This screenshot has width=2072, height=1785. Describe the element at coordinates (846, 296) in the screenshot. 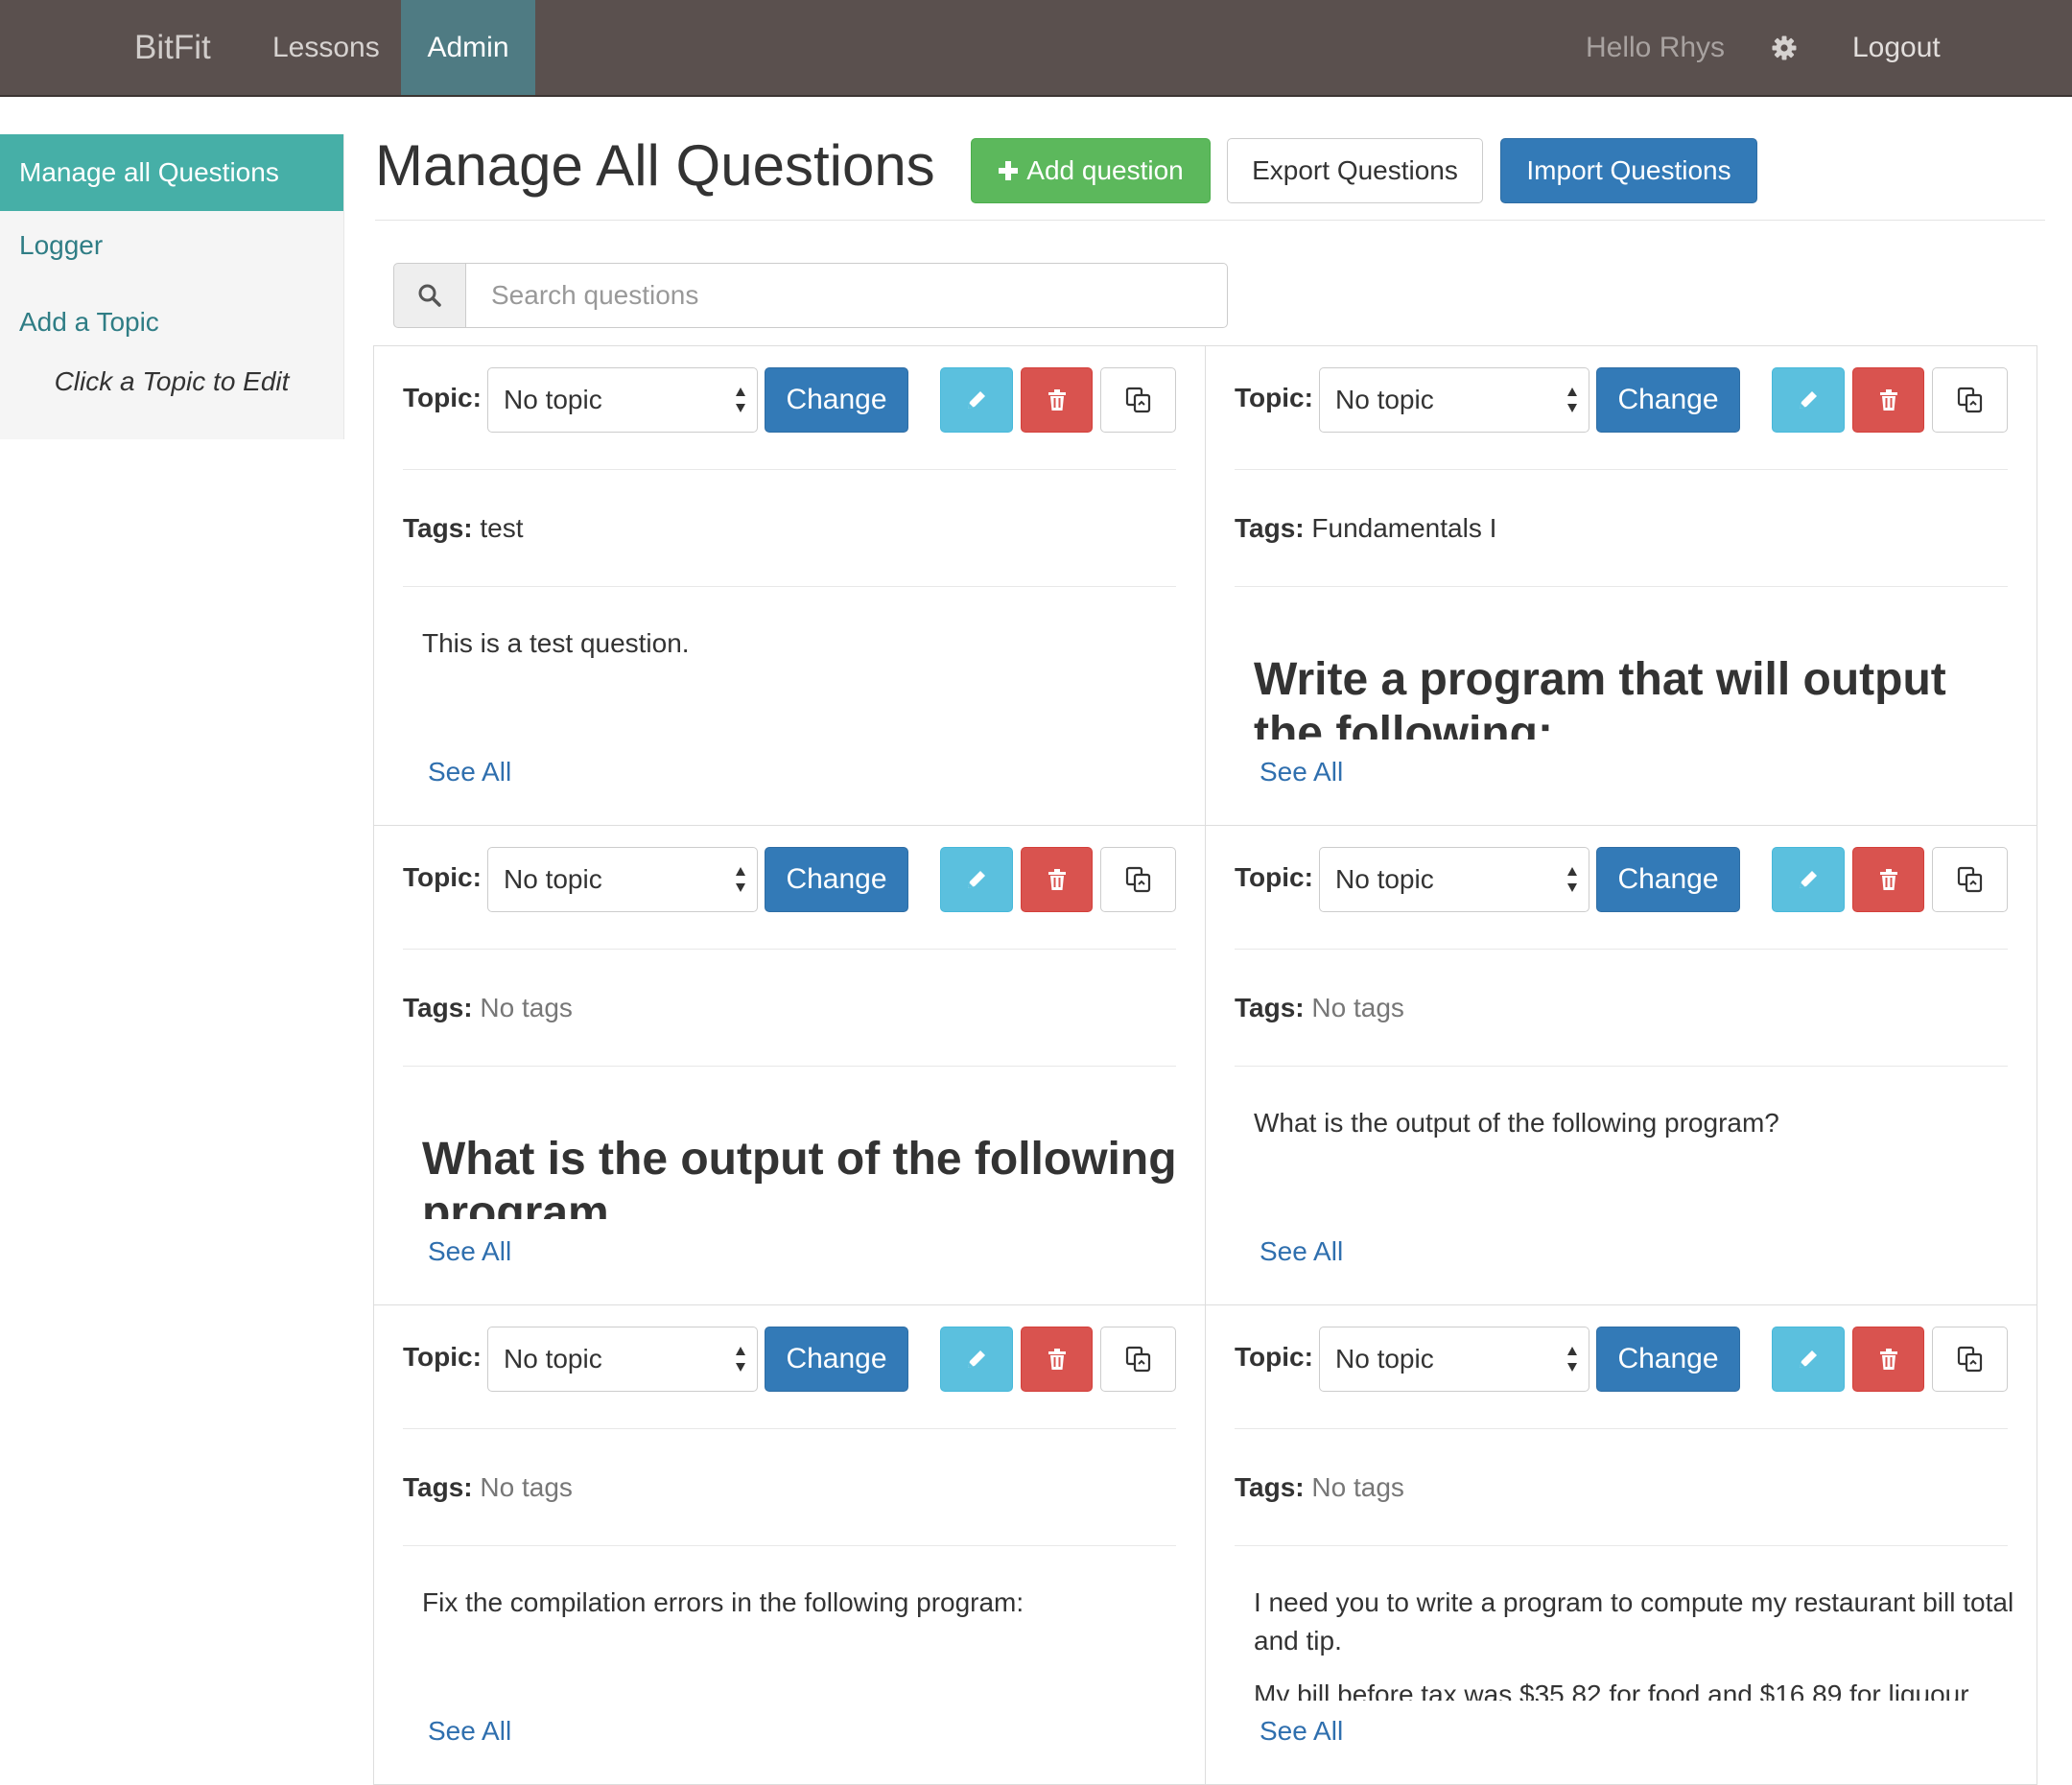

I see `search-input` at that location.